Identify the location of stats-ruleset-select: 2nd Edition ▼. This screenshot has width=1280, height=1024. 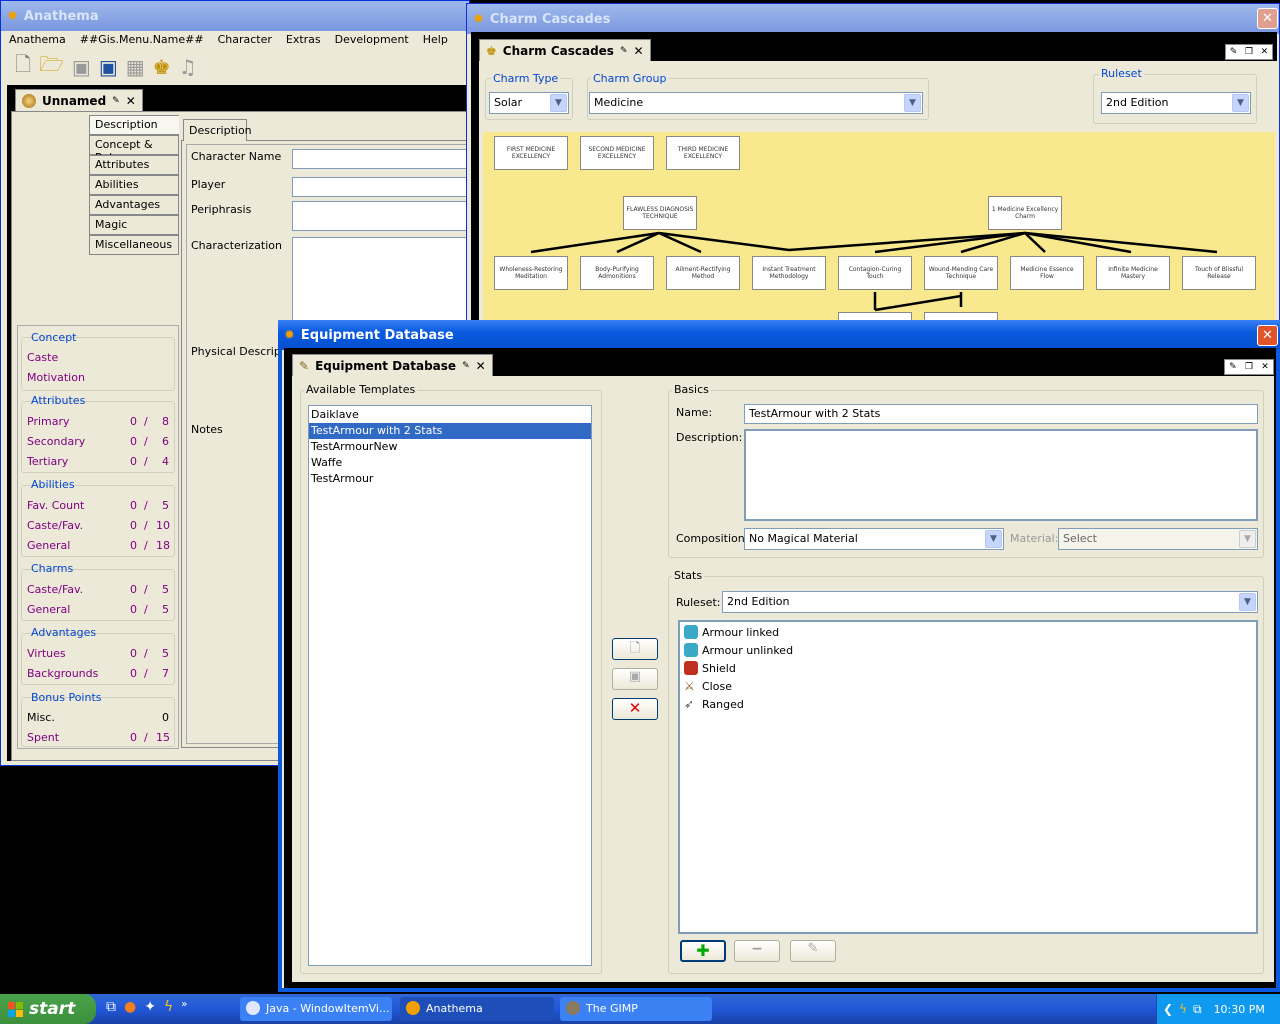
(990, 602).